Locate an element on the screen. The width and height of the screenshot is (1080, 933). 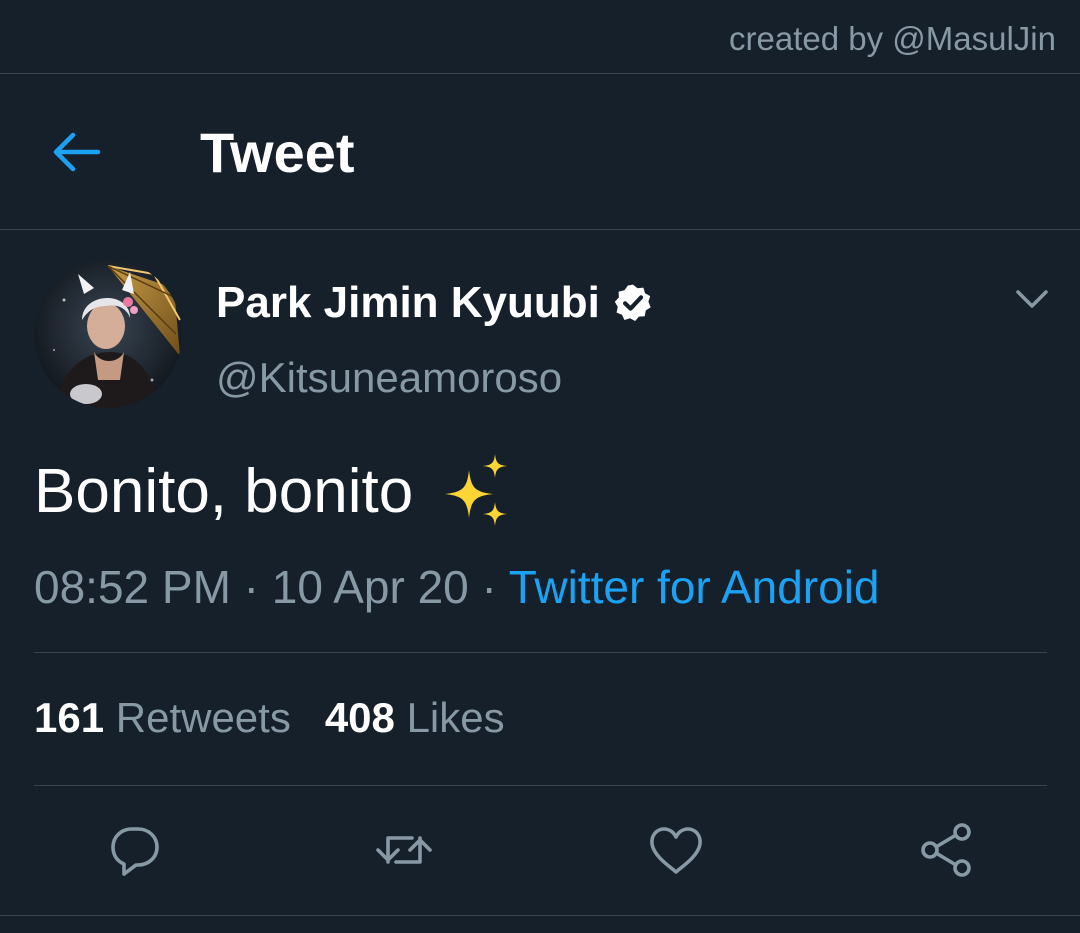
avatar is located at coordinates (108, 334).